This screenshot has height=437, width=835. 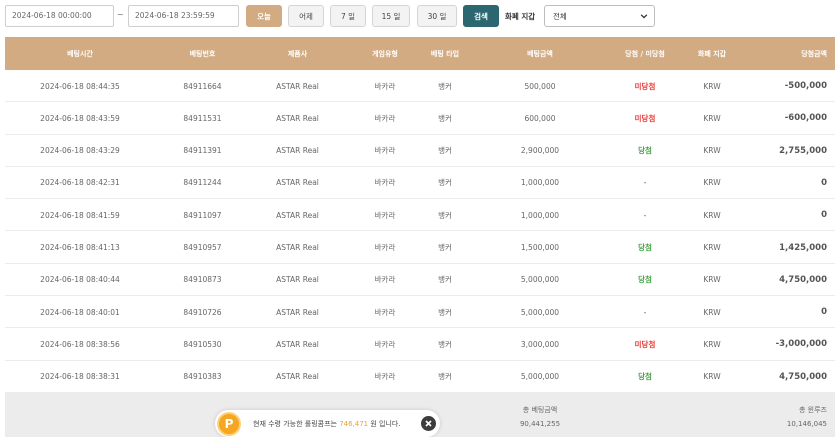 I want to click on cell-win-amount: -500,000, so click(x=805, y=86).